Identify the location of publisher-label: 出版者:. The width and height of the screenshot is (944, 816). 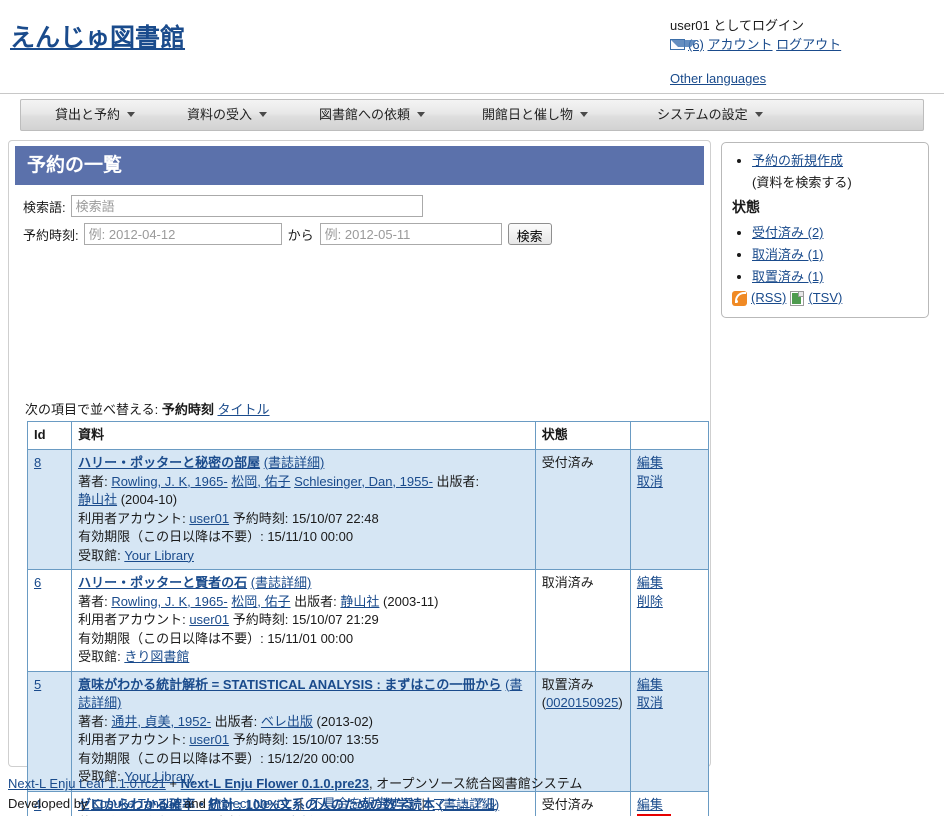
(236, 721).